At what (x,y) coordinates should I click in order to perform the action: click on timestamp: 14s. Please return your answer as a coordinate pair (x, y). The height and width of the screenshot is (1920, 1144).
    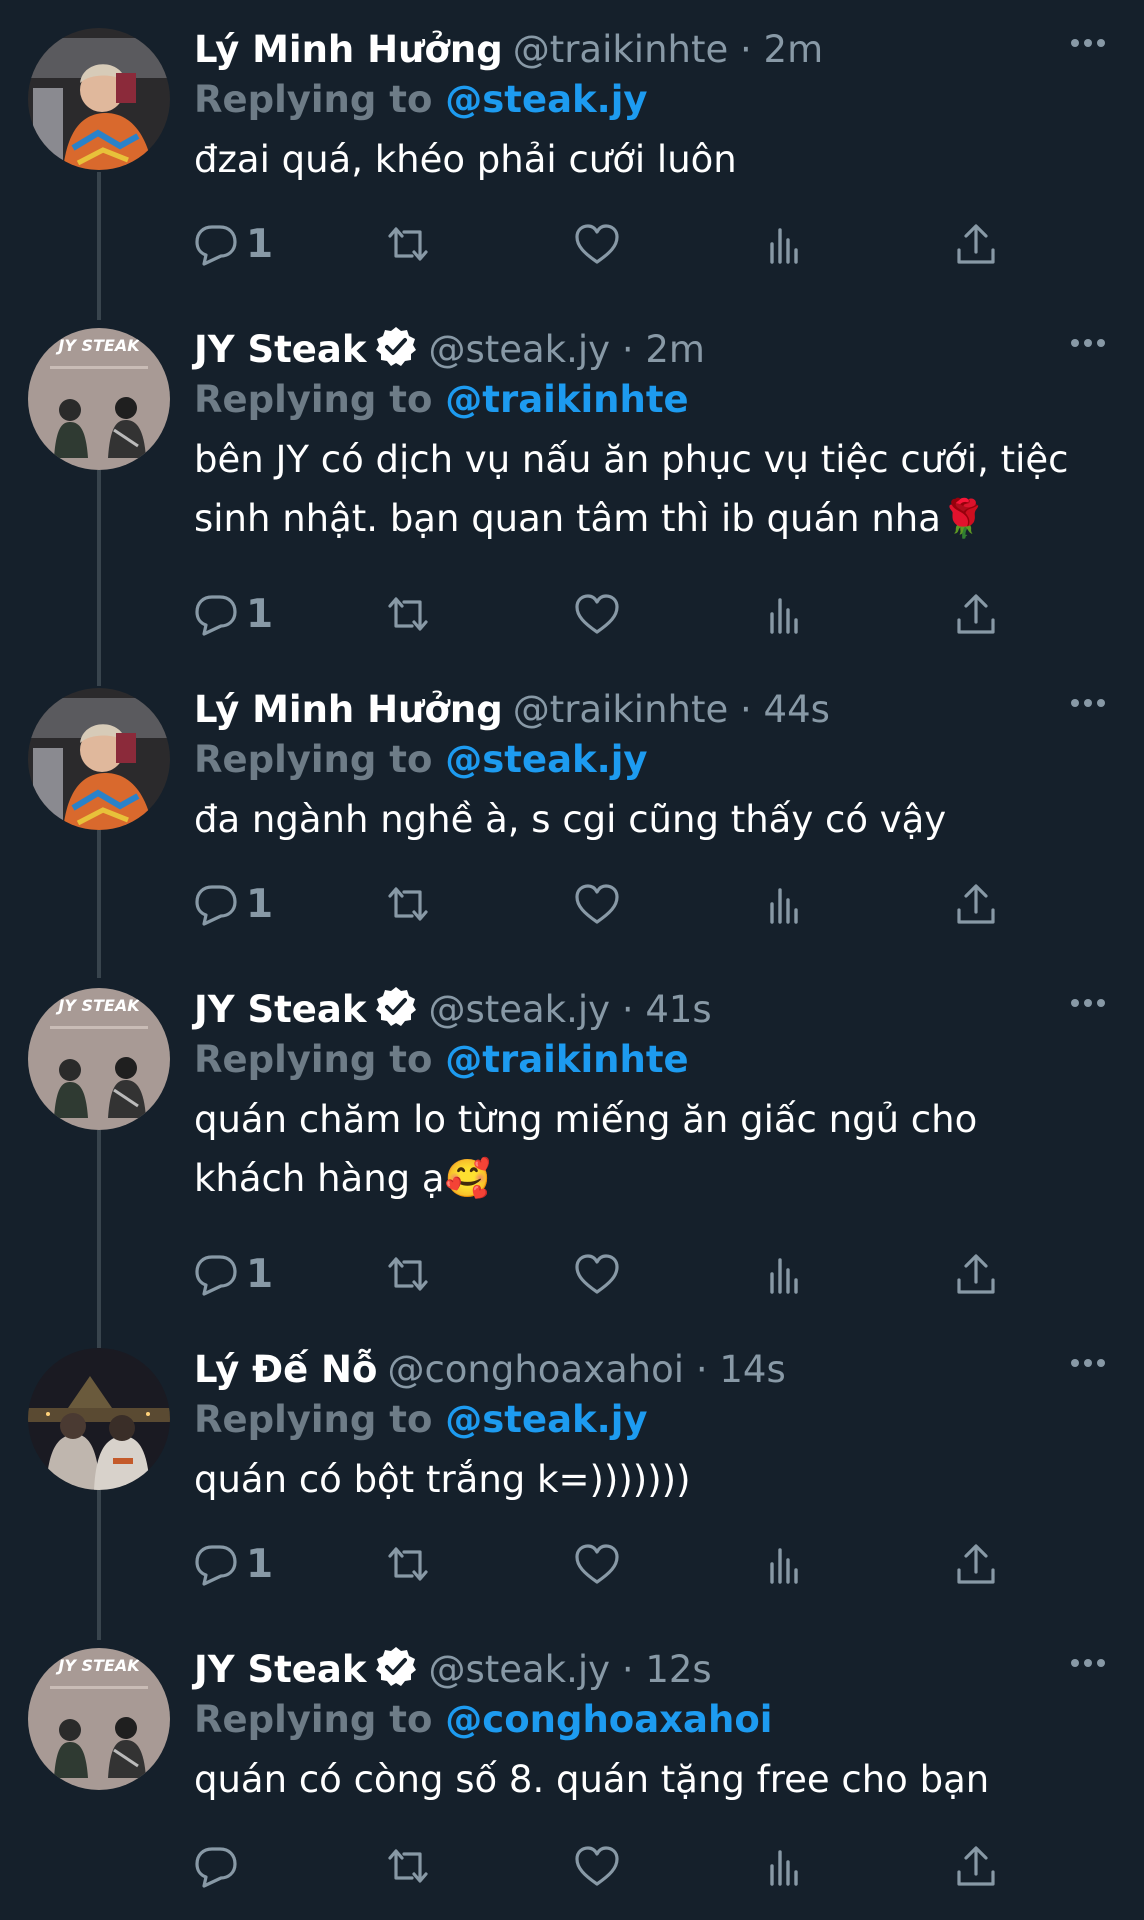
    Looking at the image, I should click on (752, 1369).